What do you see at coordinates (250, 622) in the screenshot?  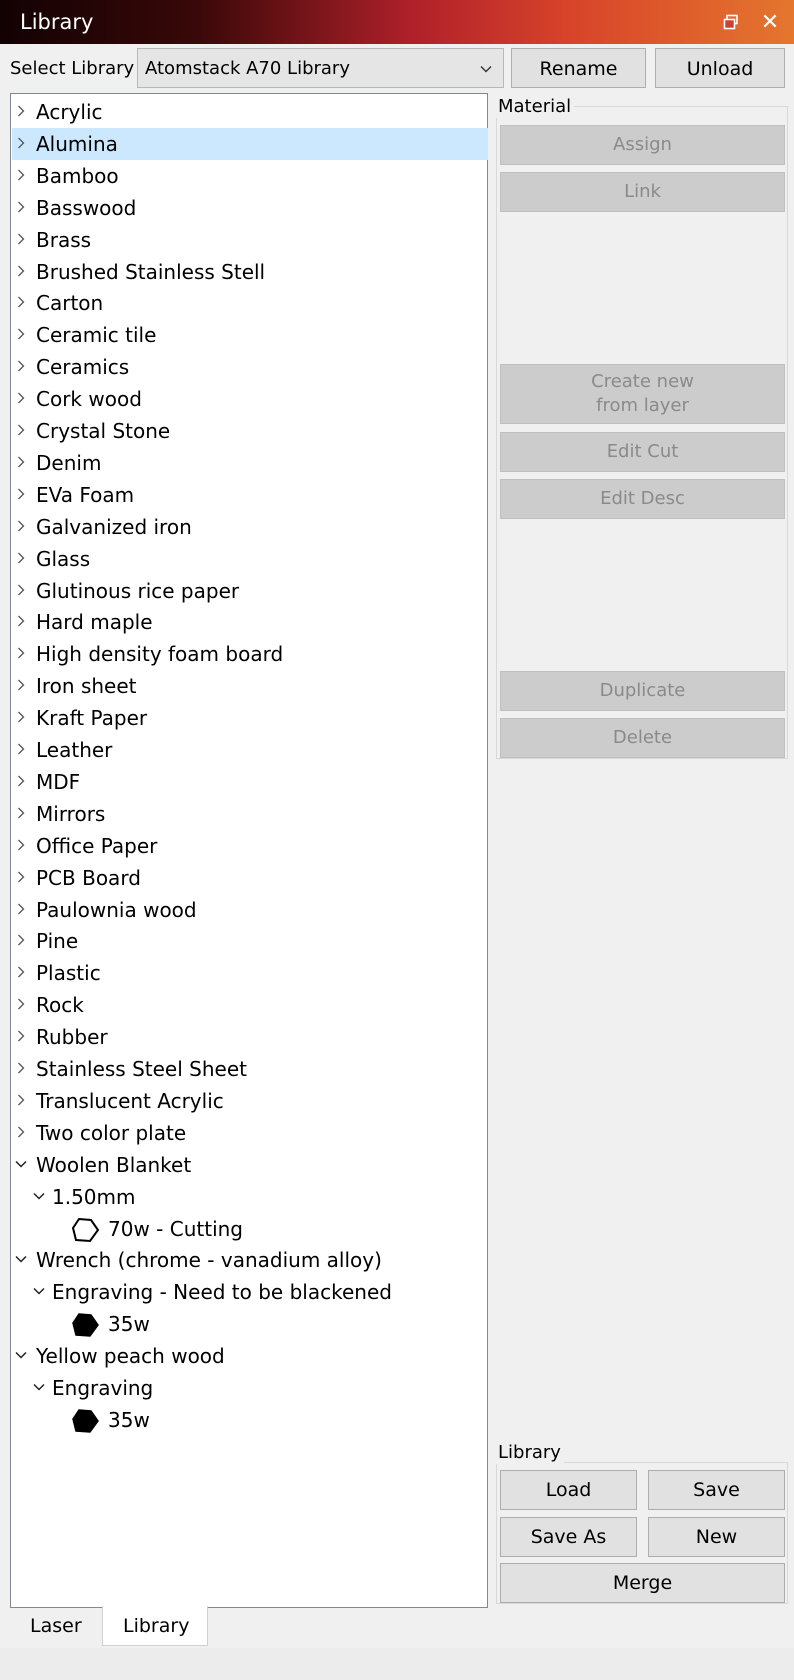 I see `tree-item: Hard maple` at bounding box center [250, 622].